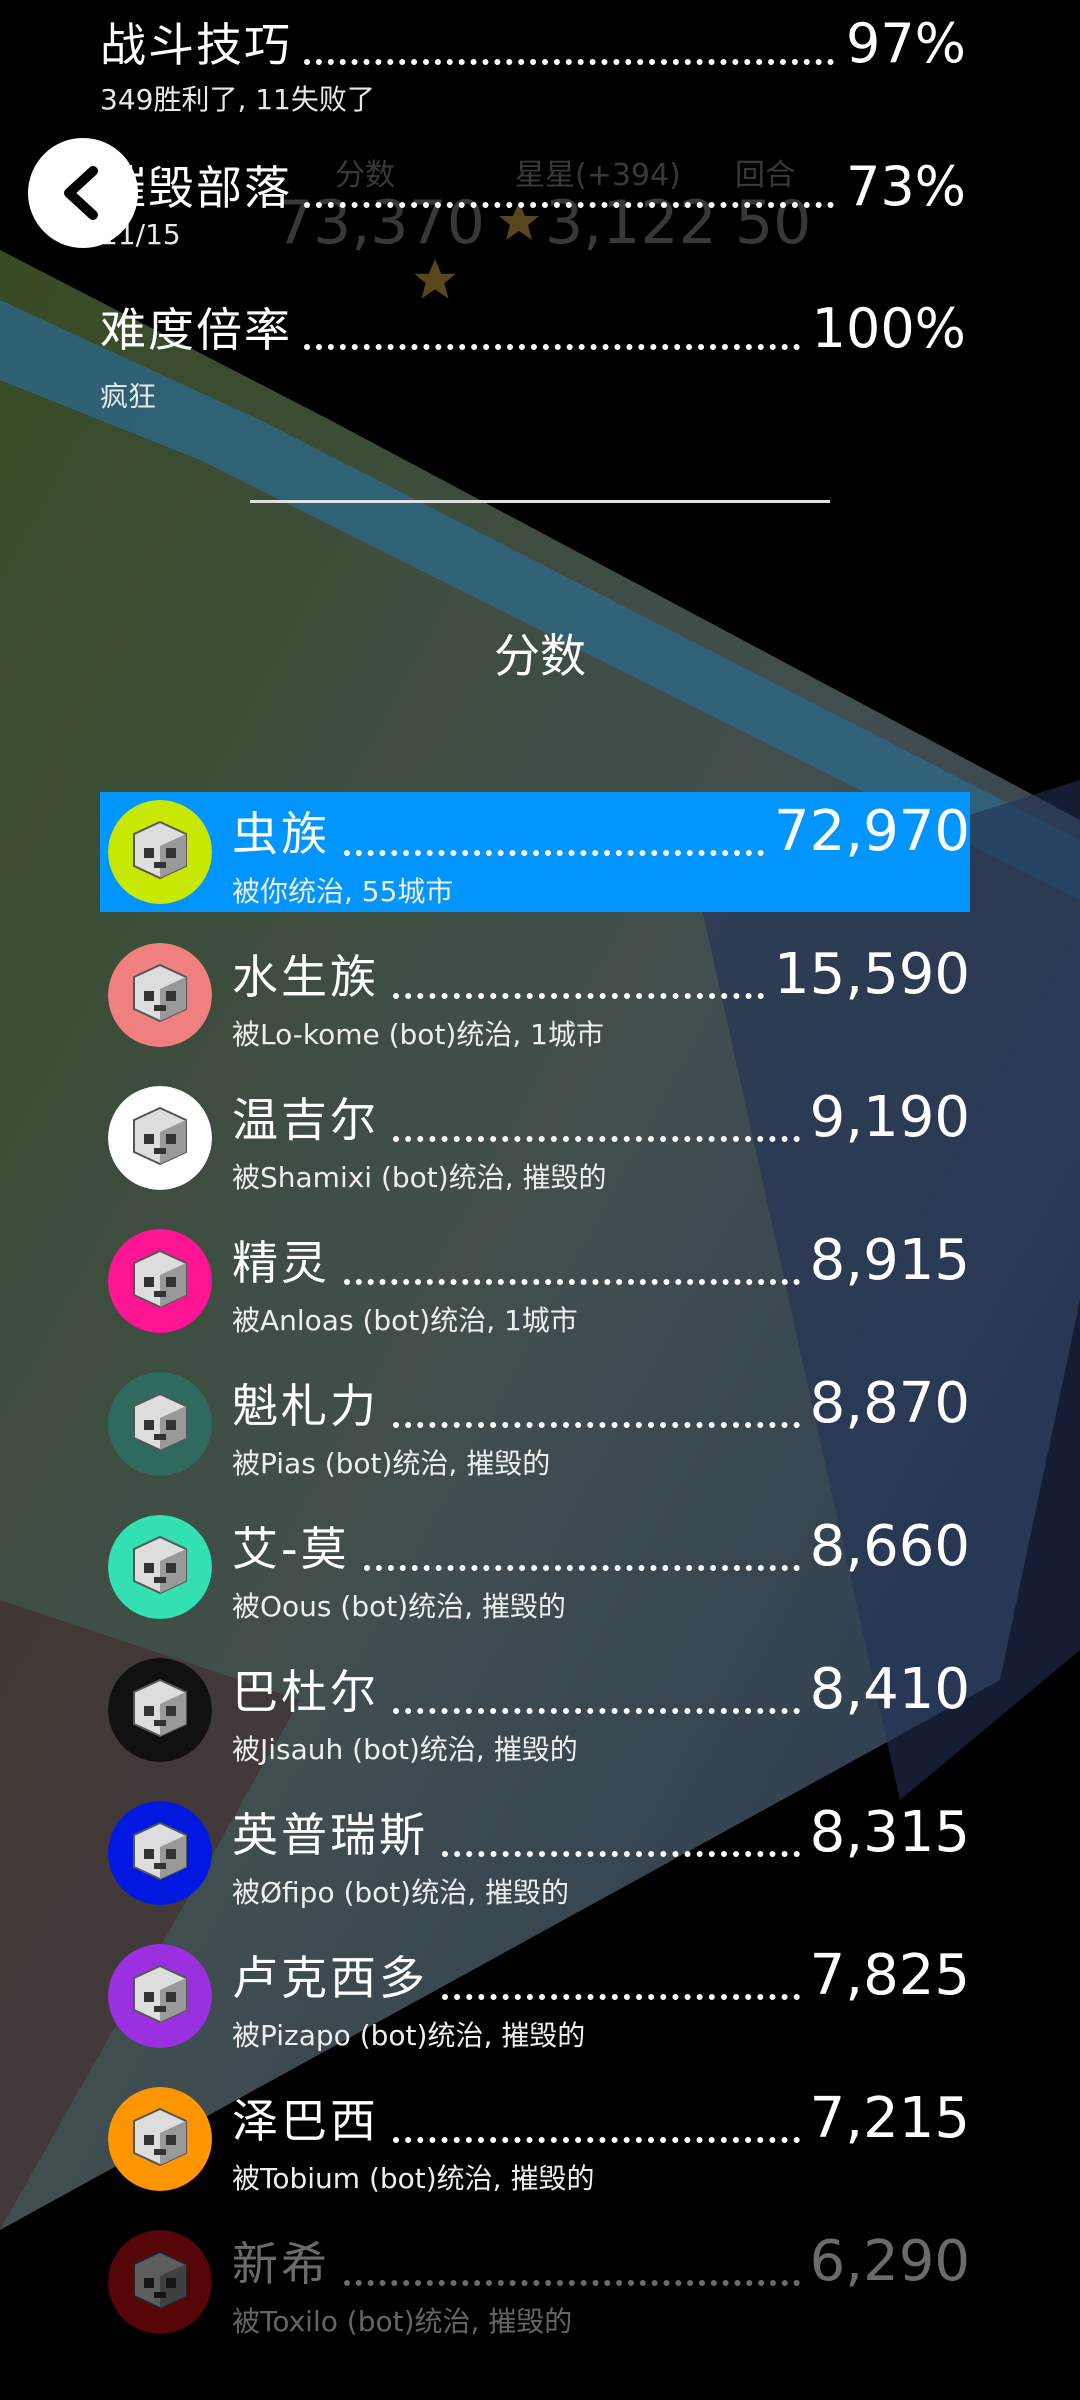 Image resolution: width=1080 pixels, height=2400 pixels. Describe the element at coordinates (601, 1403) in the screenshot. I see `tribe-line: 魁札力 8,870` at that location.